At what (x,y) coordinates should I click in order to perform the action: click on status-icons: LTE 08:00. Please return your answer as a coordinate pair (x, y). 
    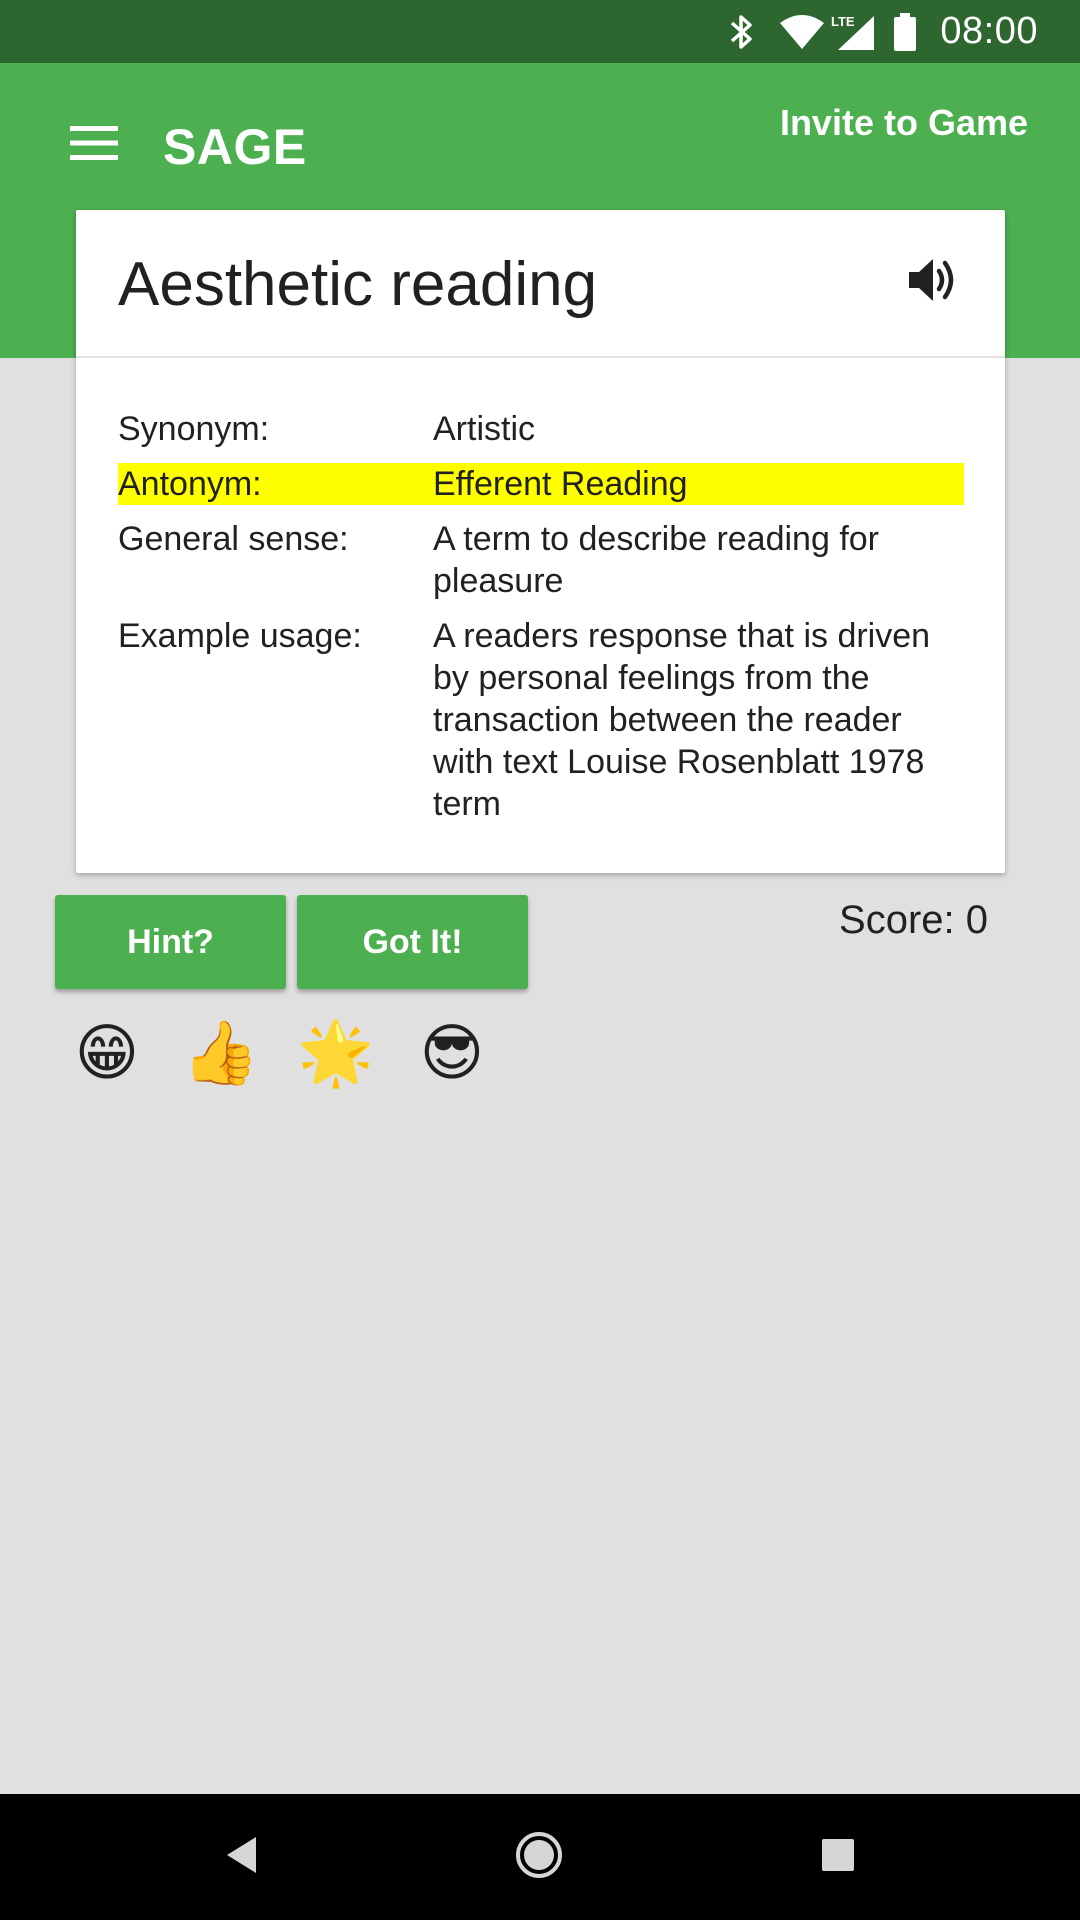
    Looking at the image, I should click on (904, 31).